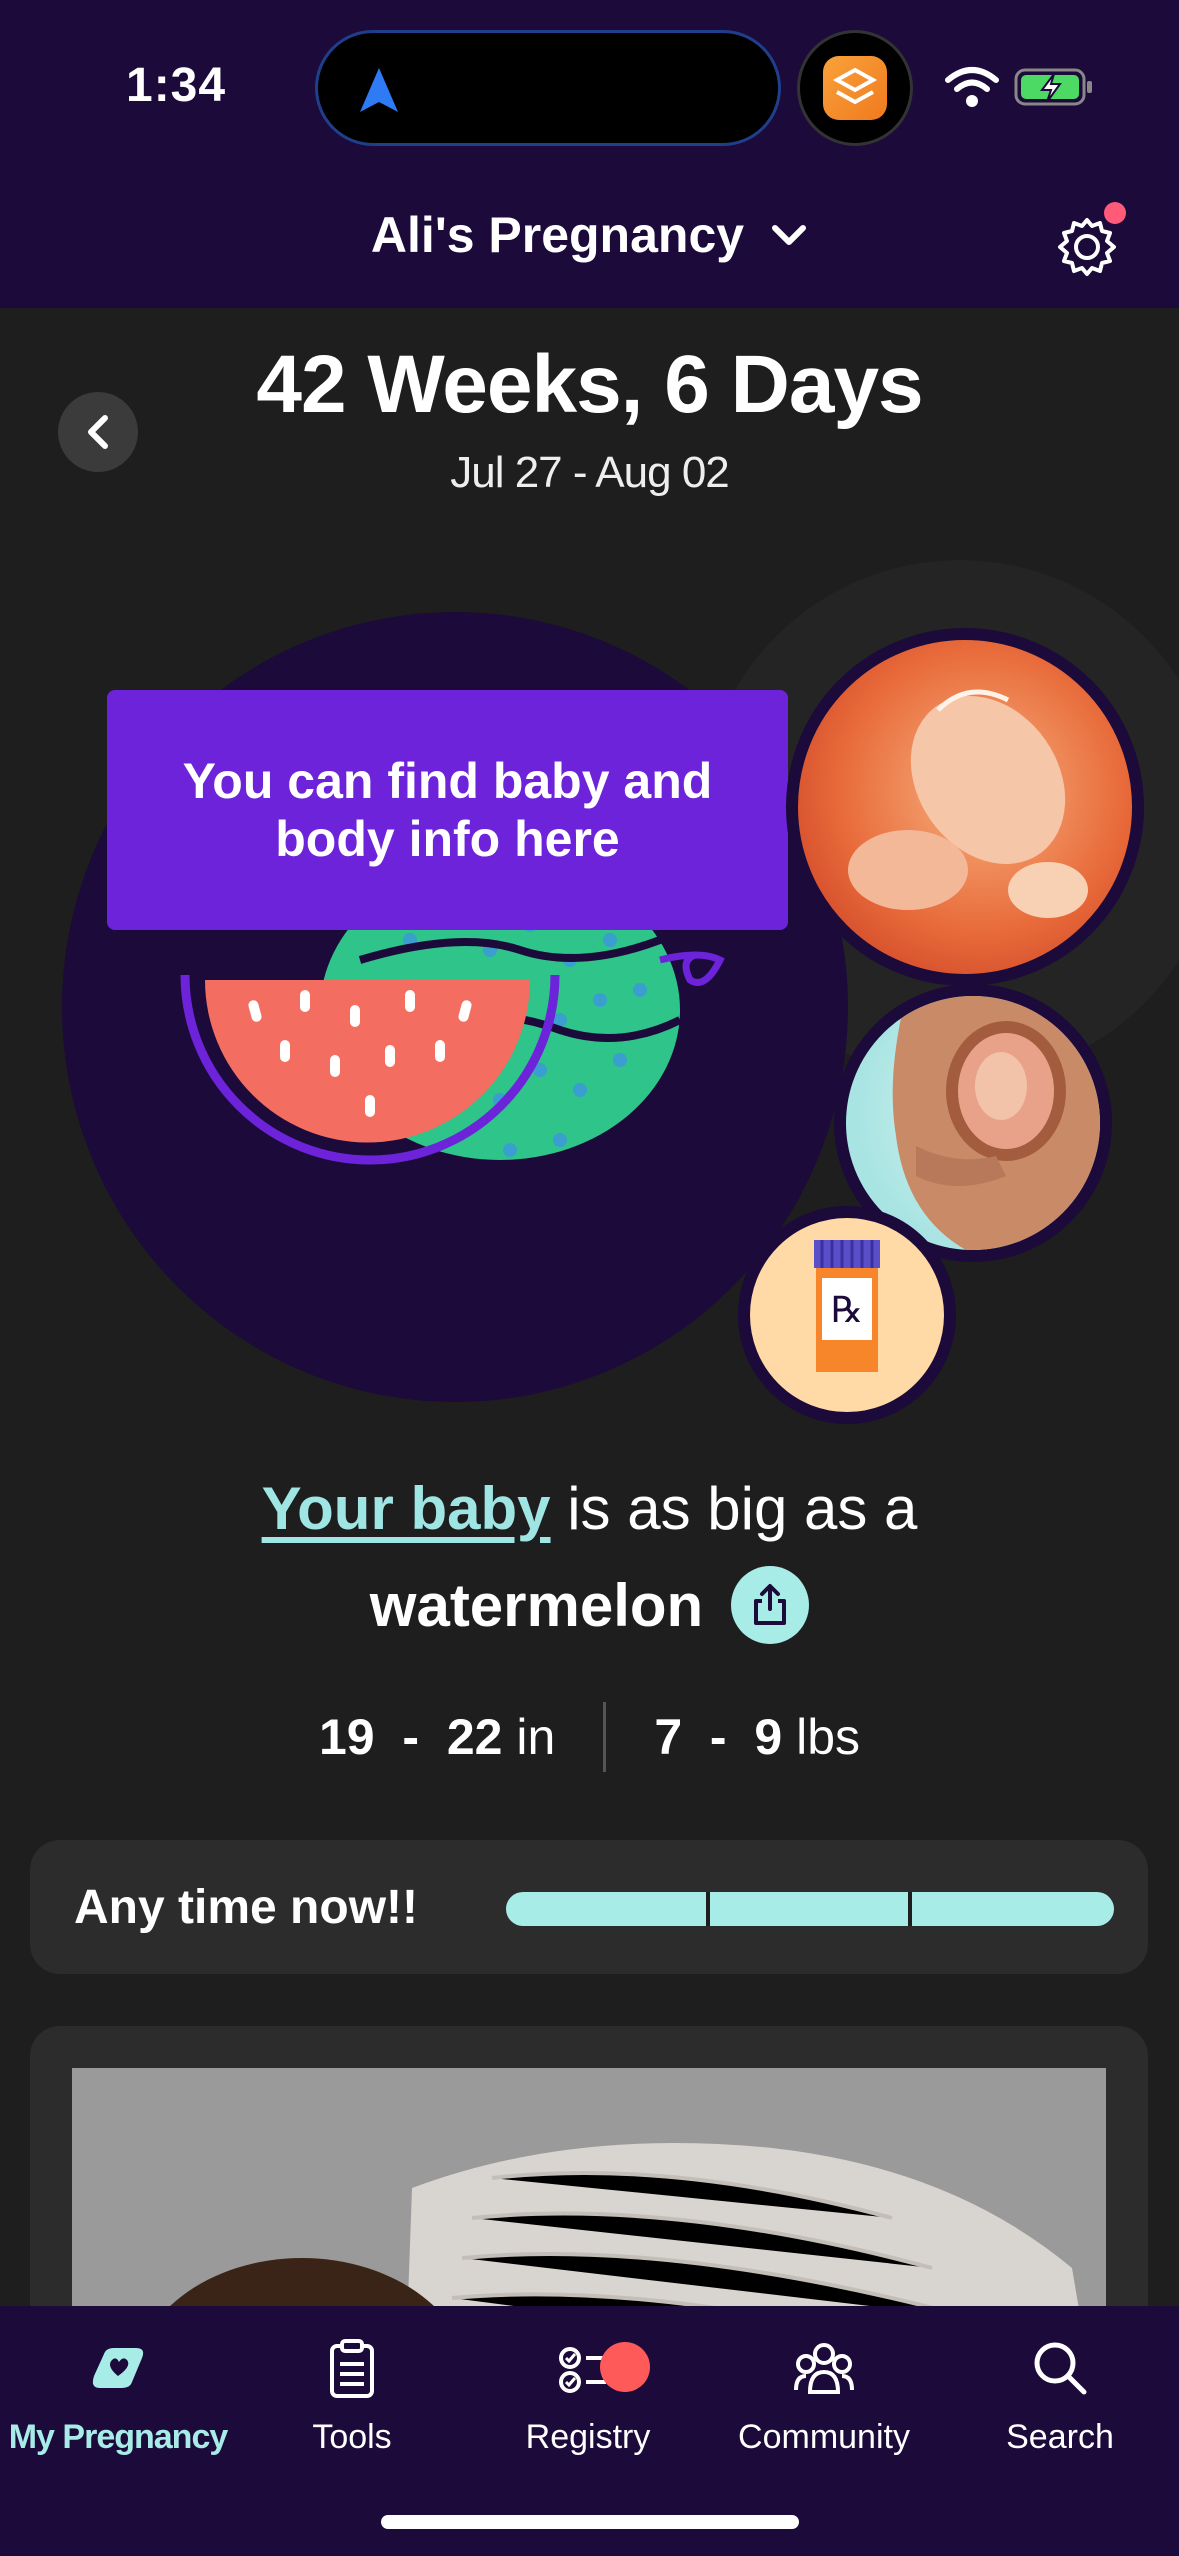  Describe the element at coordinates (447, 810) in the screenshot. I see `tooltip-text: You can find baby and body info here` at that location.